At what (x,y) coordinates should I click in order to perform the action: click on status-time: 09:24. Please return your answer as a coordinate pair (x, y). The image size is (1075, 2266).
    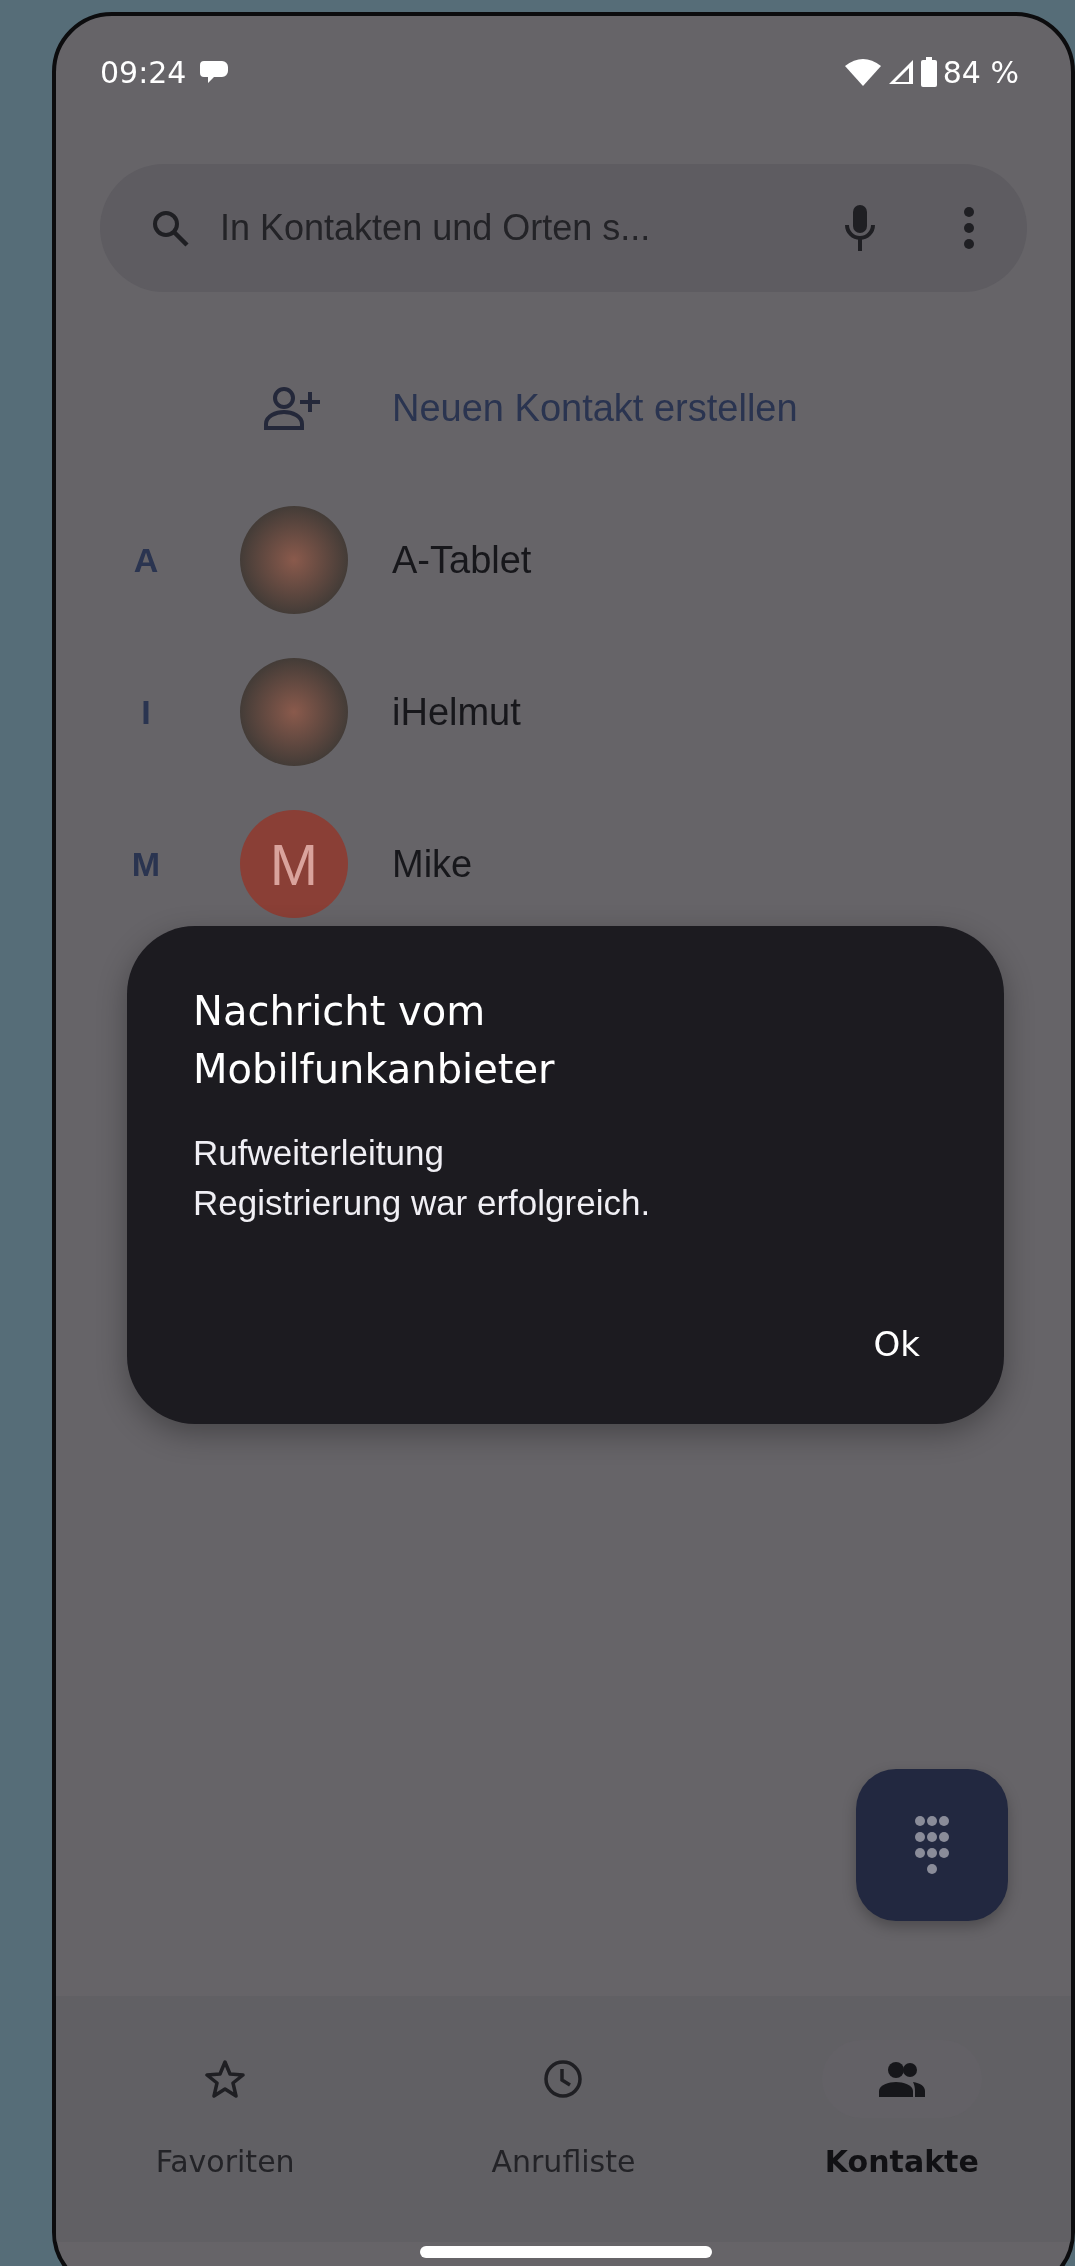
    Looking at the image, I should click on (143, 72).